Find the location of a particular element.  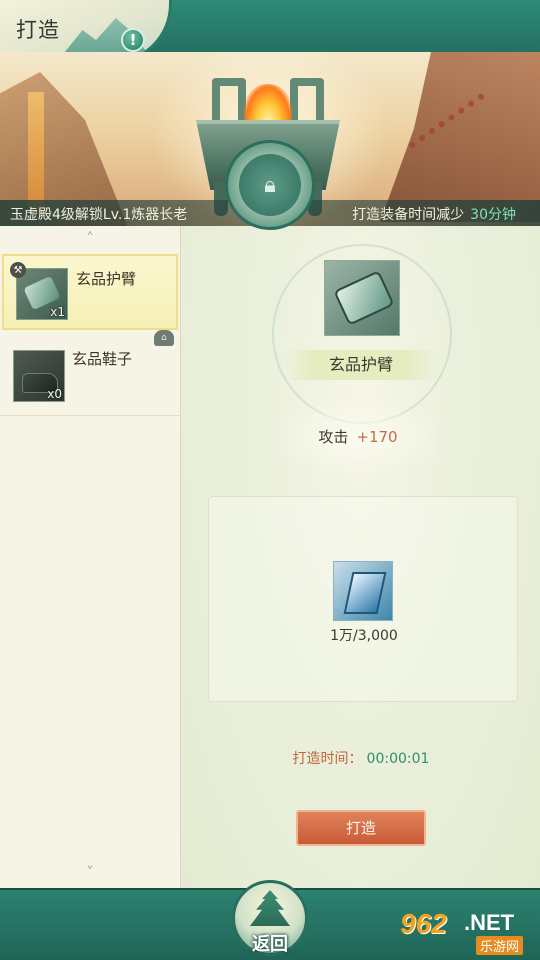

site-watermark: 962 .NET 乐游网 is located at coordinates (468, 932).